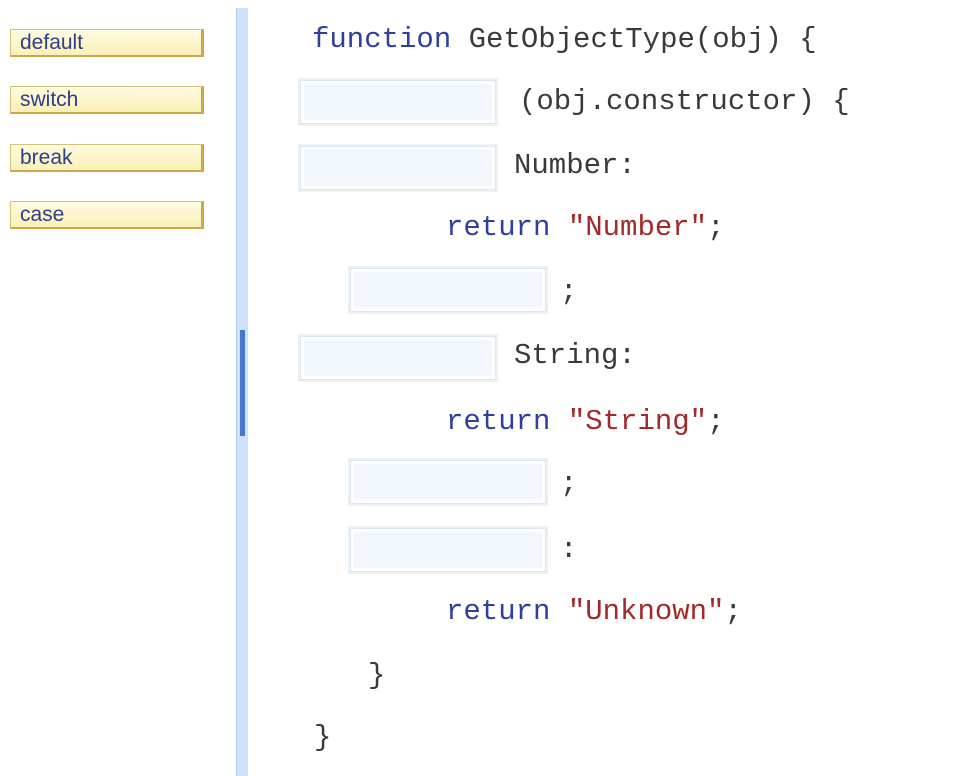  Describe the element at coordinates (107, 158) in the screenshot. I see `tile-break: break` at that location.